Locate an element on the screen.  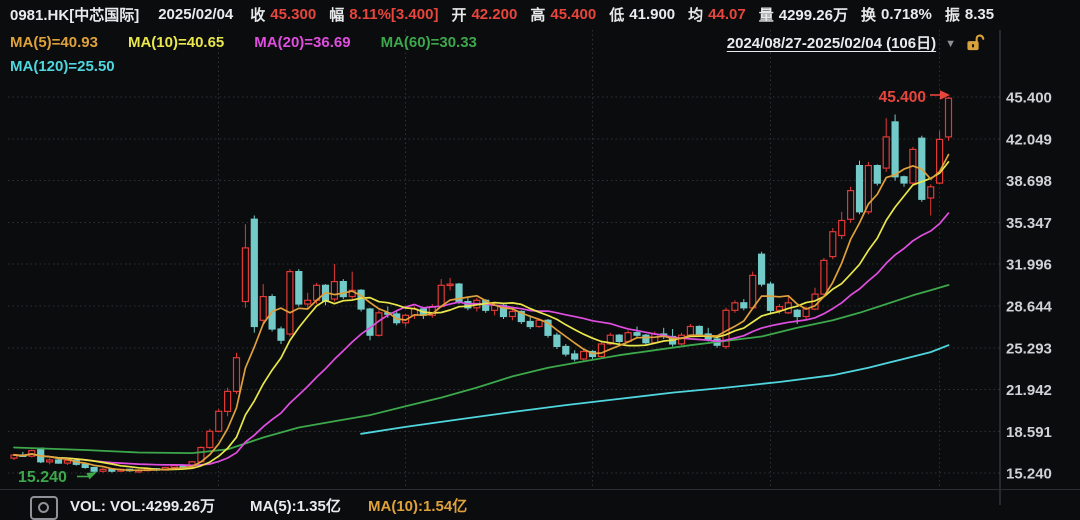
vol-value-label: VOL: VOL:4299.26万 is located at coordinates (143, 506).